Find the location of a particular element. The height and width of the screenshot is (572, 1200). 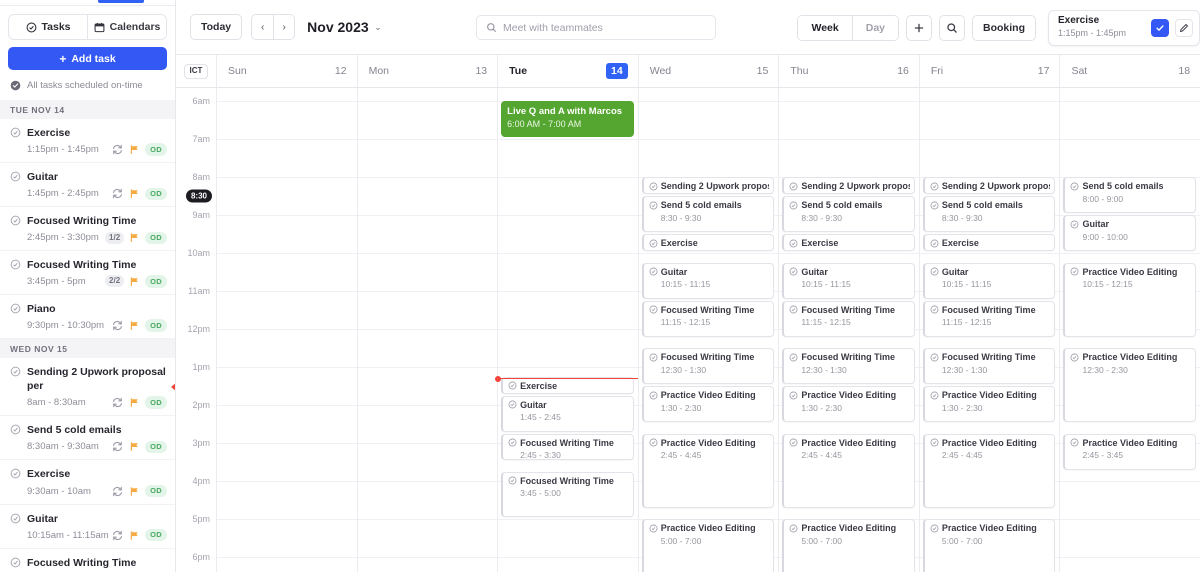

view-week: Week is located at coordinates (825, 27).